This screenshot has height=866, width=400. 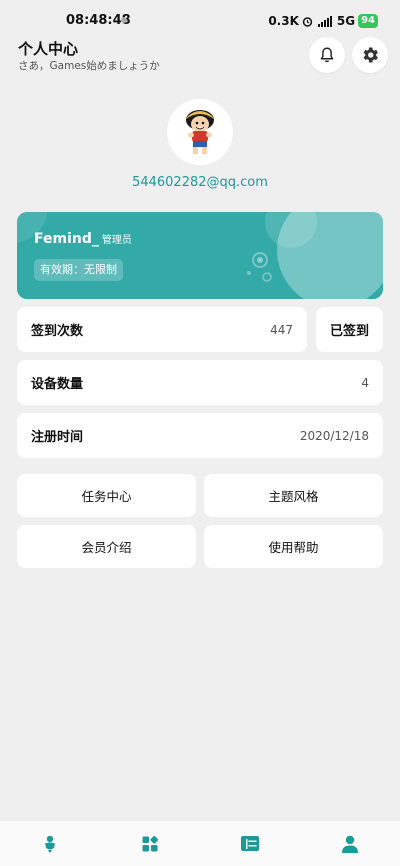 I want to click on nav-item-apps, so click(x=150, y=843).